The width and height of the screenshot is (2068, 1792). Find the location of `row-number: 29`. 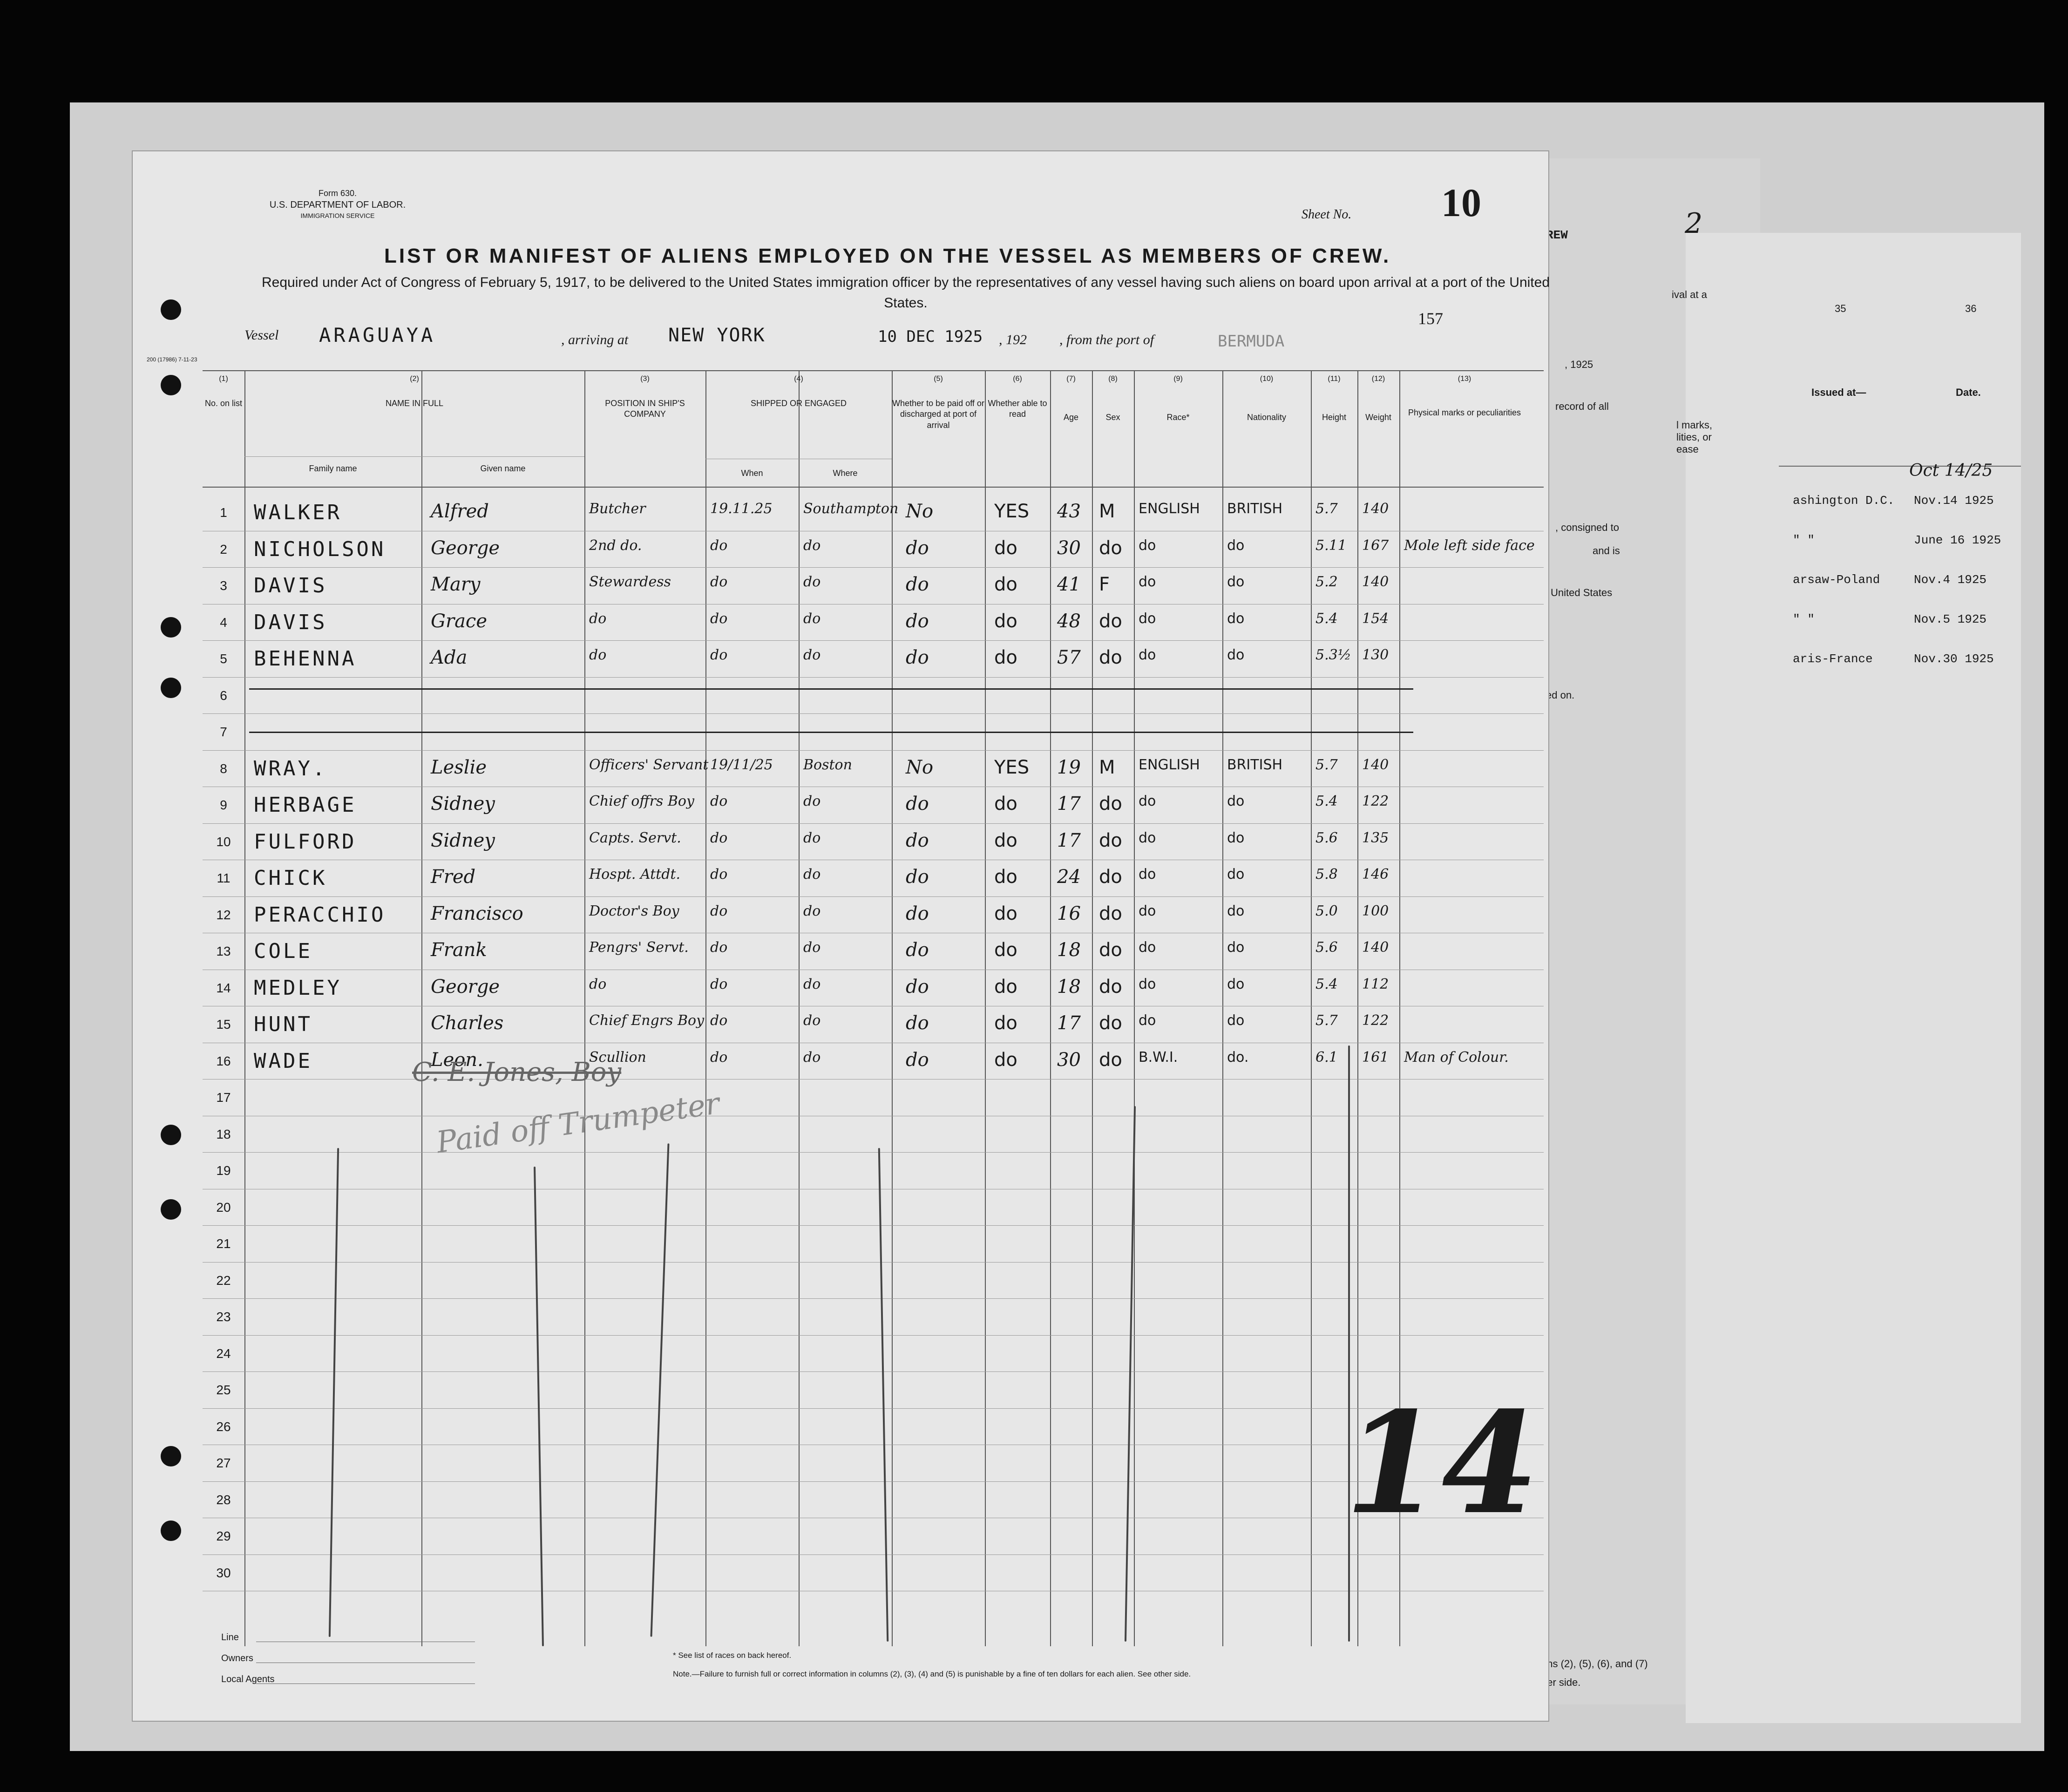

row-number: 29 is located at coordinates (223, 1536).